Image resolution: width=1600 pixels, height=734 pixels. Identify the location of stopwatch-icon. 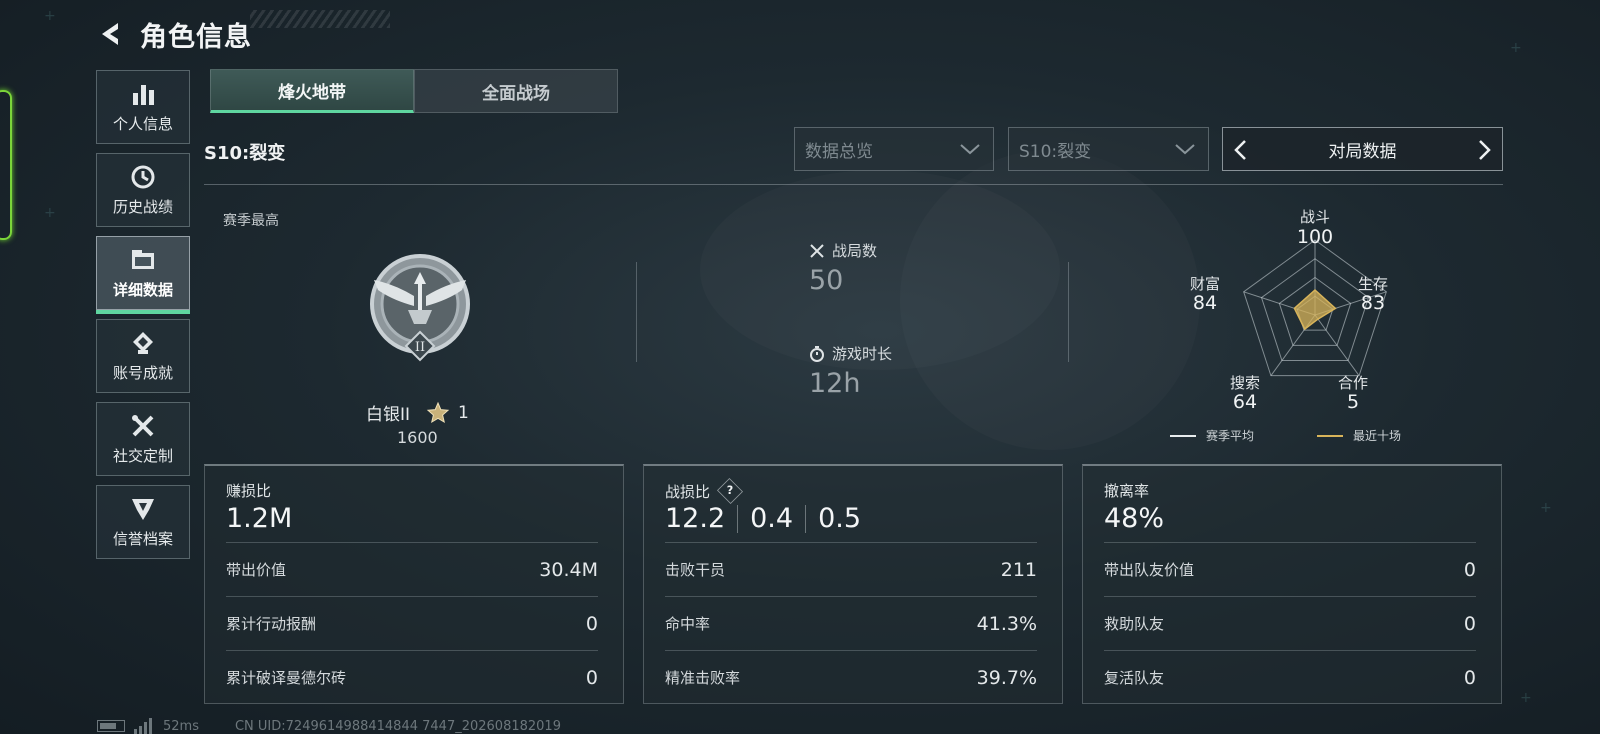
(817, 353).